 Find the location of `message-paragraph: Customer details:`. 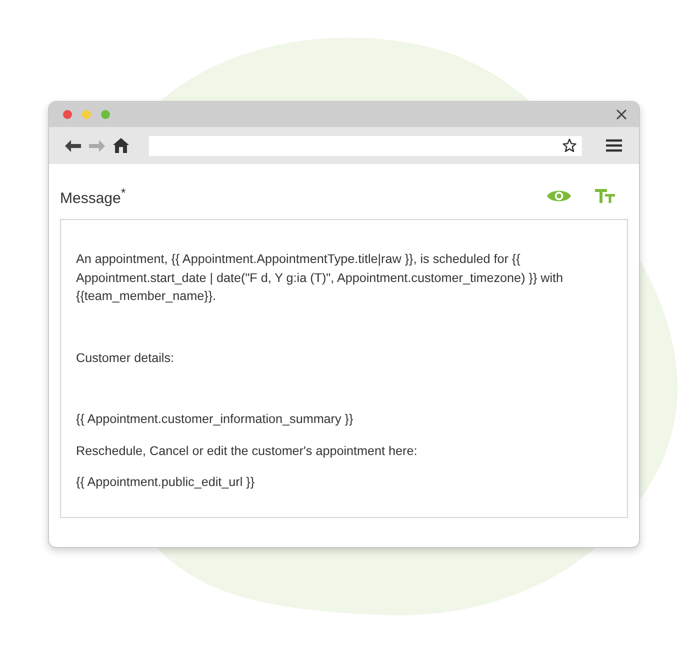

message-paragraph: Customer details: is located at coordinates (125, 358).